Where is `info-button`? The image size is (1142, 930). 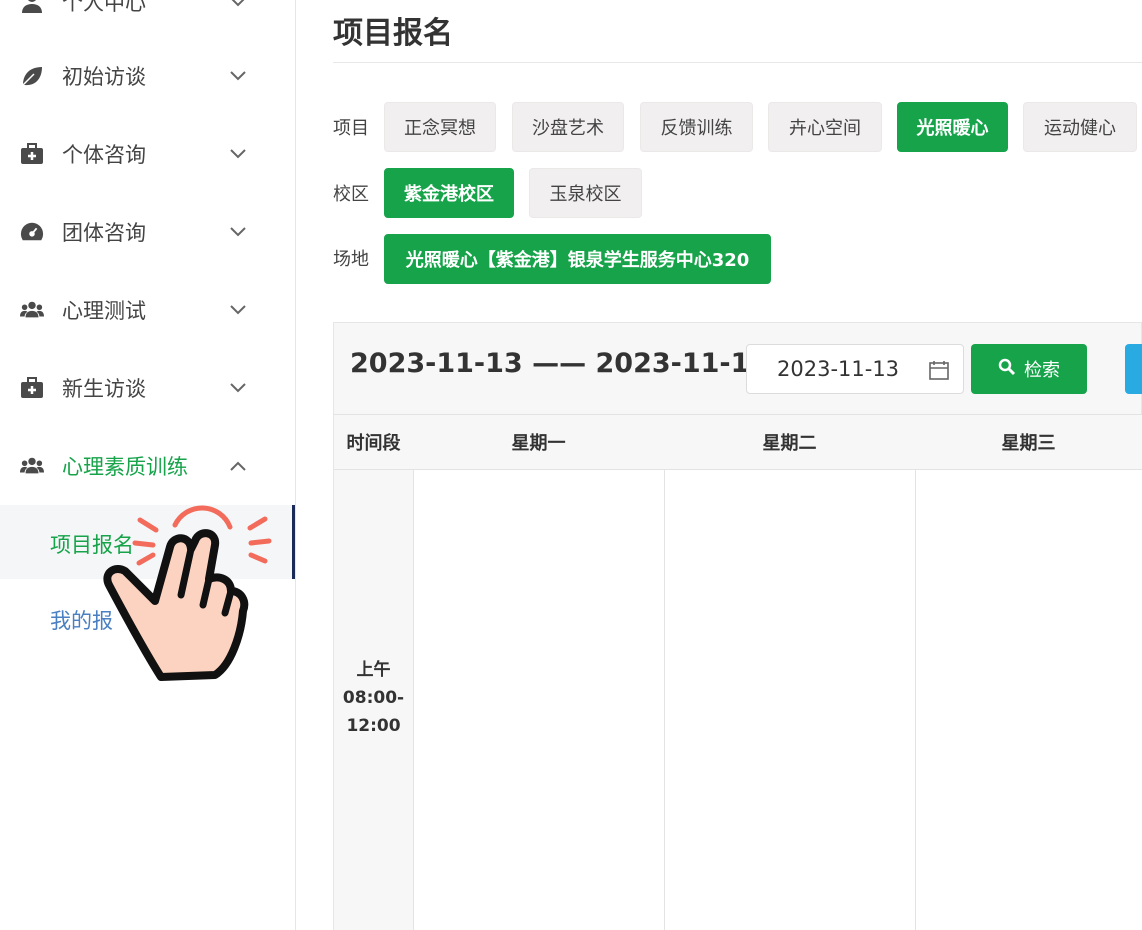
info-button is located at coordinates (1133, 369).